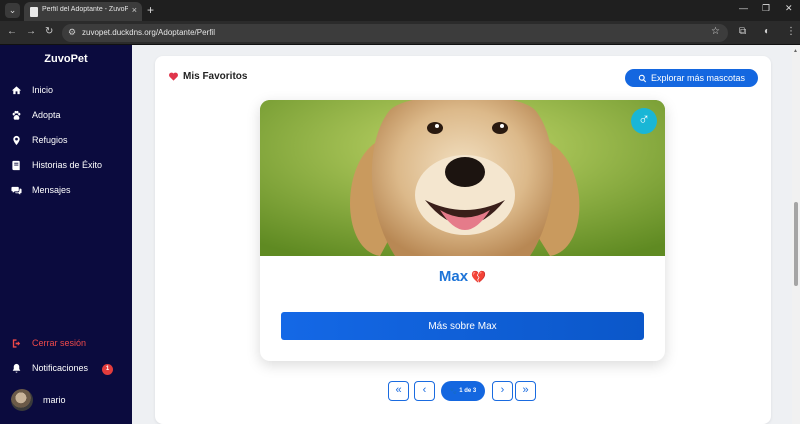  What do you see at coordinates (796, 244) in the screenshot?
I see `scrollbar-thumb` at bounding box center [796, 244].